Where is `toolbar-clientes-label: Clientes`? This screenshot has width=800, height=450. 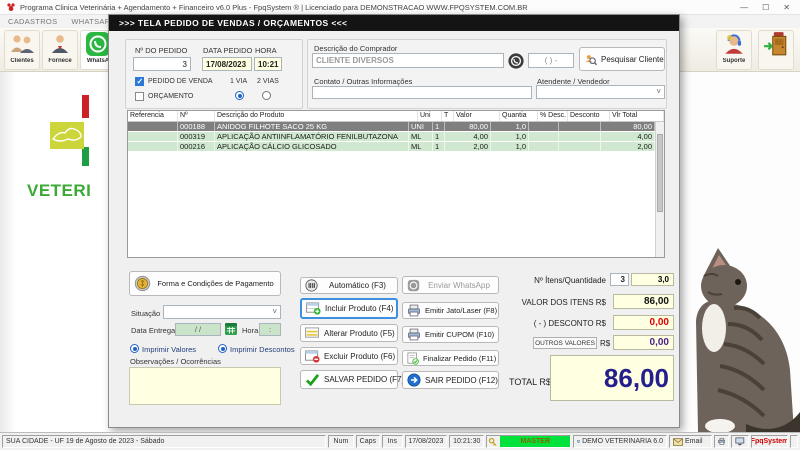
toolbar-clientes-label: Clientes is located at coordinates (22, 61).